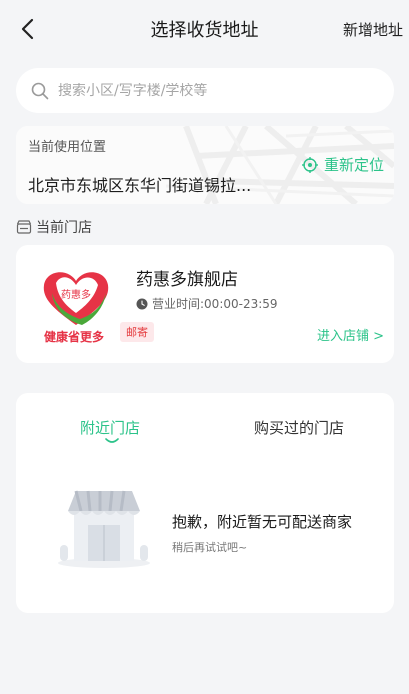 Image resolution: width=409 pixels, height=694 pixels. I want to click on shipping-tag: 邮寄, so click(137, 332).